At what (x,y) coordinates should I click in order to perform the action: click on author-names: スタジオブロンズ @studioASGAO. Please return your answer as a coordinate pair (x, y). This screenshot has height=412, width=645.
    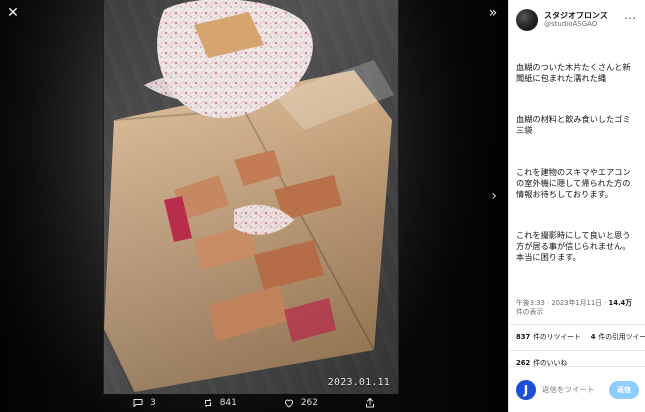
    Looking at the image, I should click on (576, 20).